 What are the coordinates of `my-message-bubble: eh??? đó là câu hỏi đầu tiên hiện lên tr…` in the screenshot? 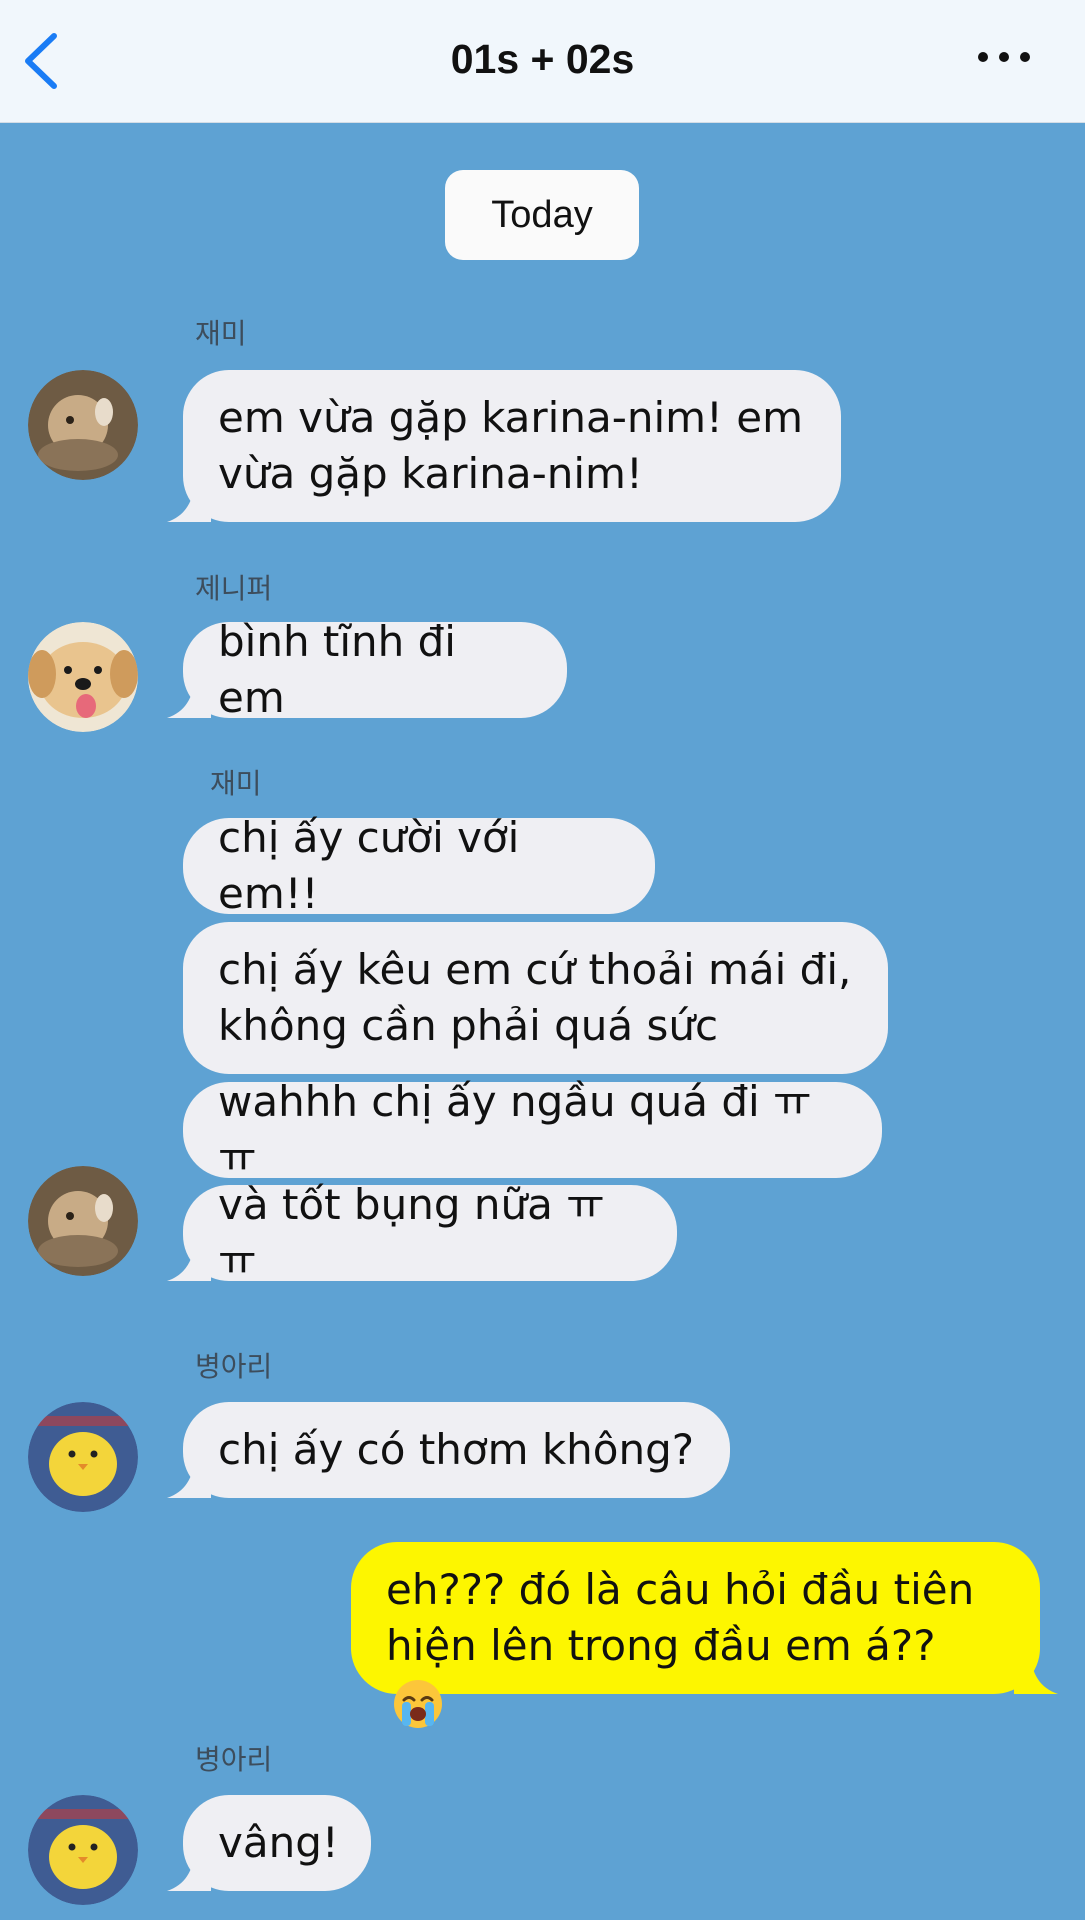 It's located at (704, 1635).